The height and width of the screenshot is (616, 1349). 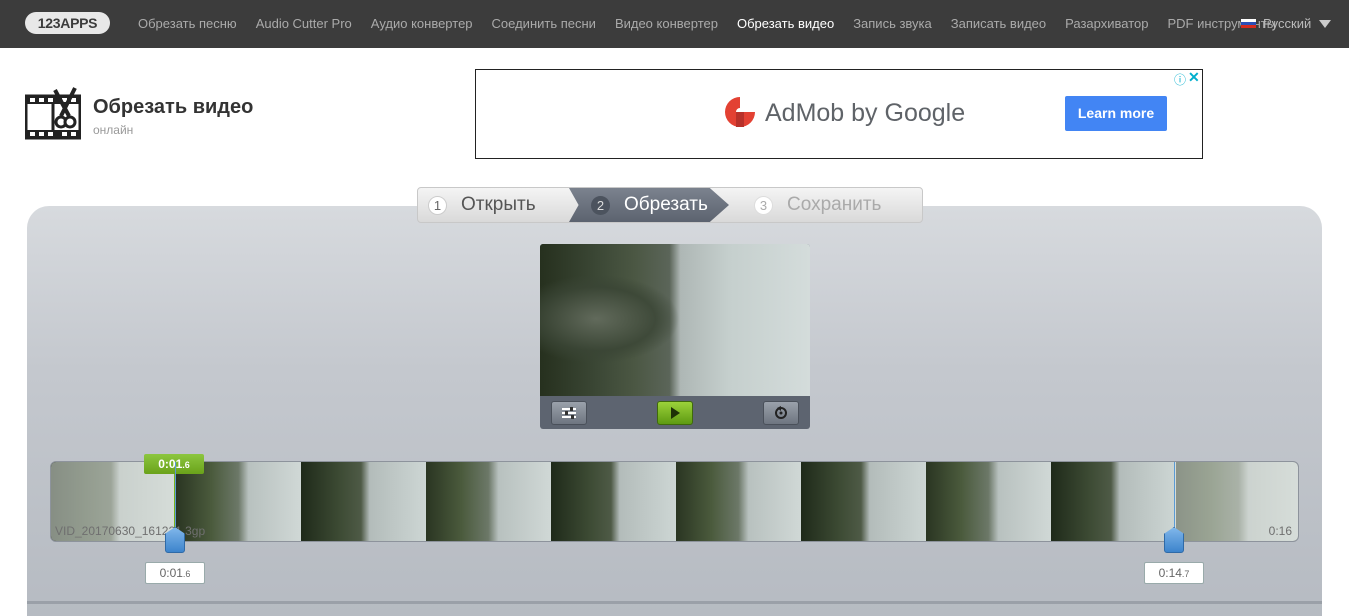 What do you see at coordinates (834, 204) in the screenshot?
I see `step-label: Сохранить` at bounding box center [834, 204].